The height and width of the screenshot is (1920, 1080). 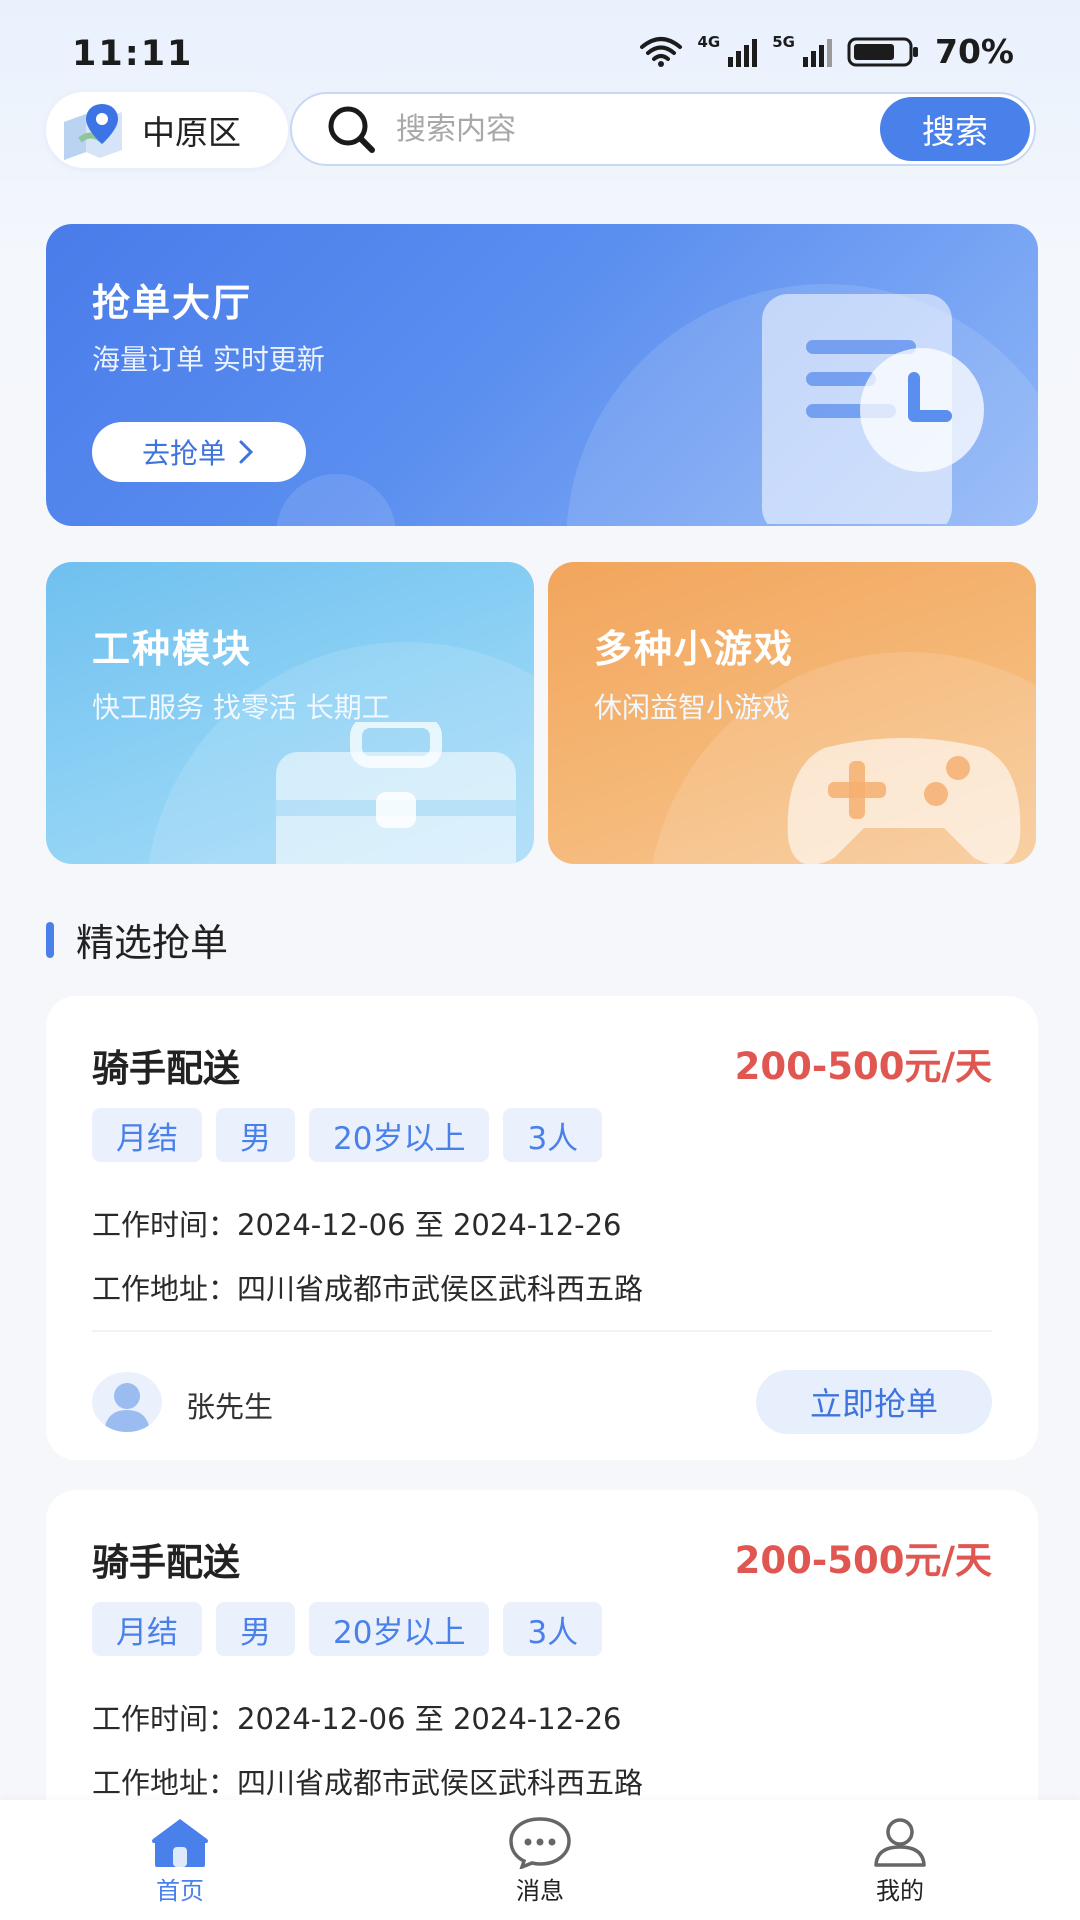 I want to click on mini-games-card: 多种小游戏 休闲益智小游戏, so click(x=792, y=713).